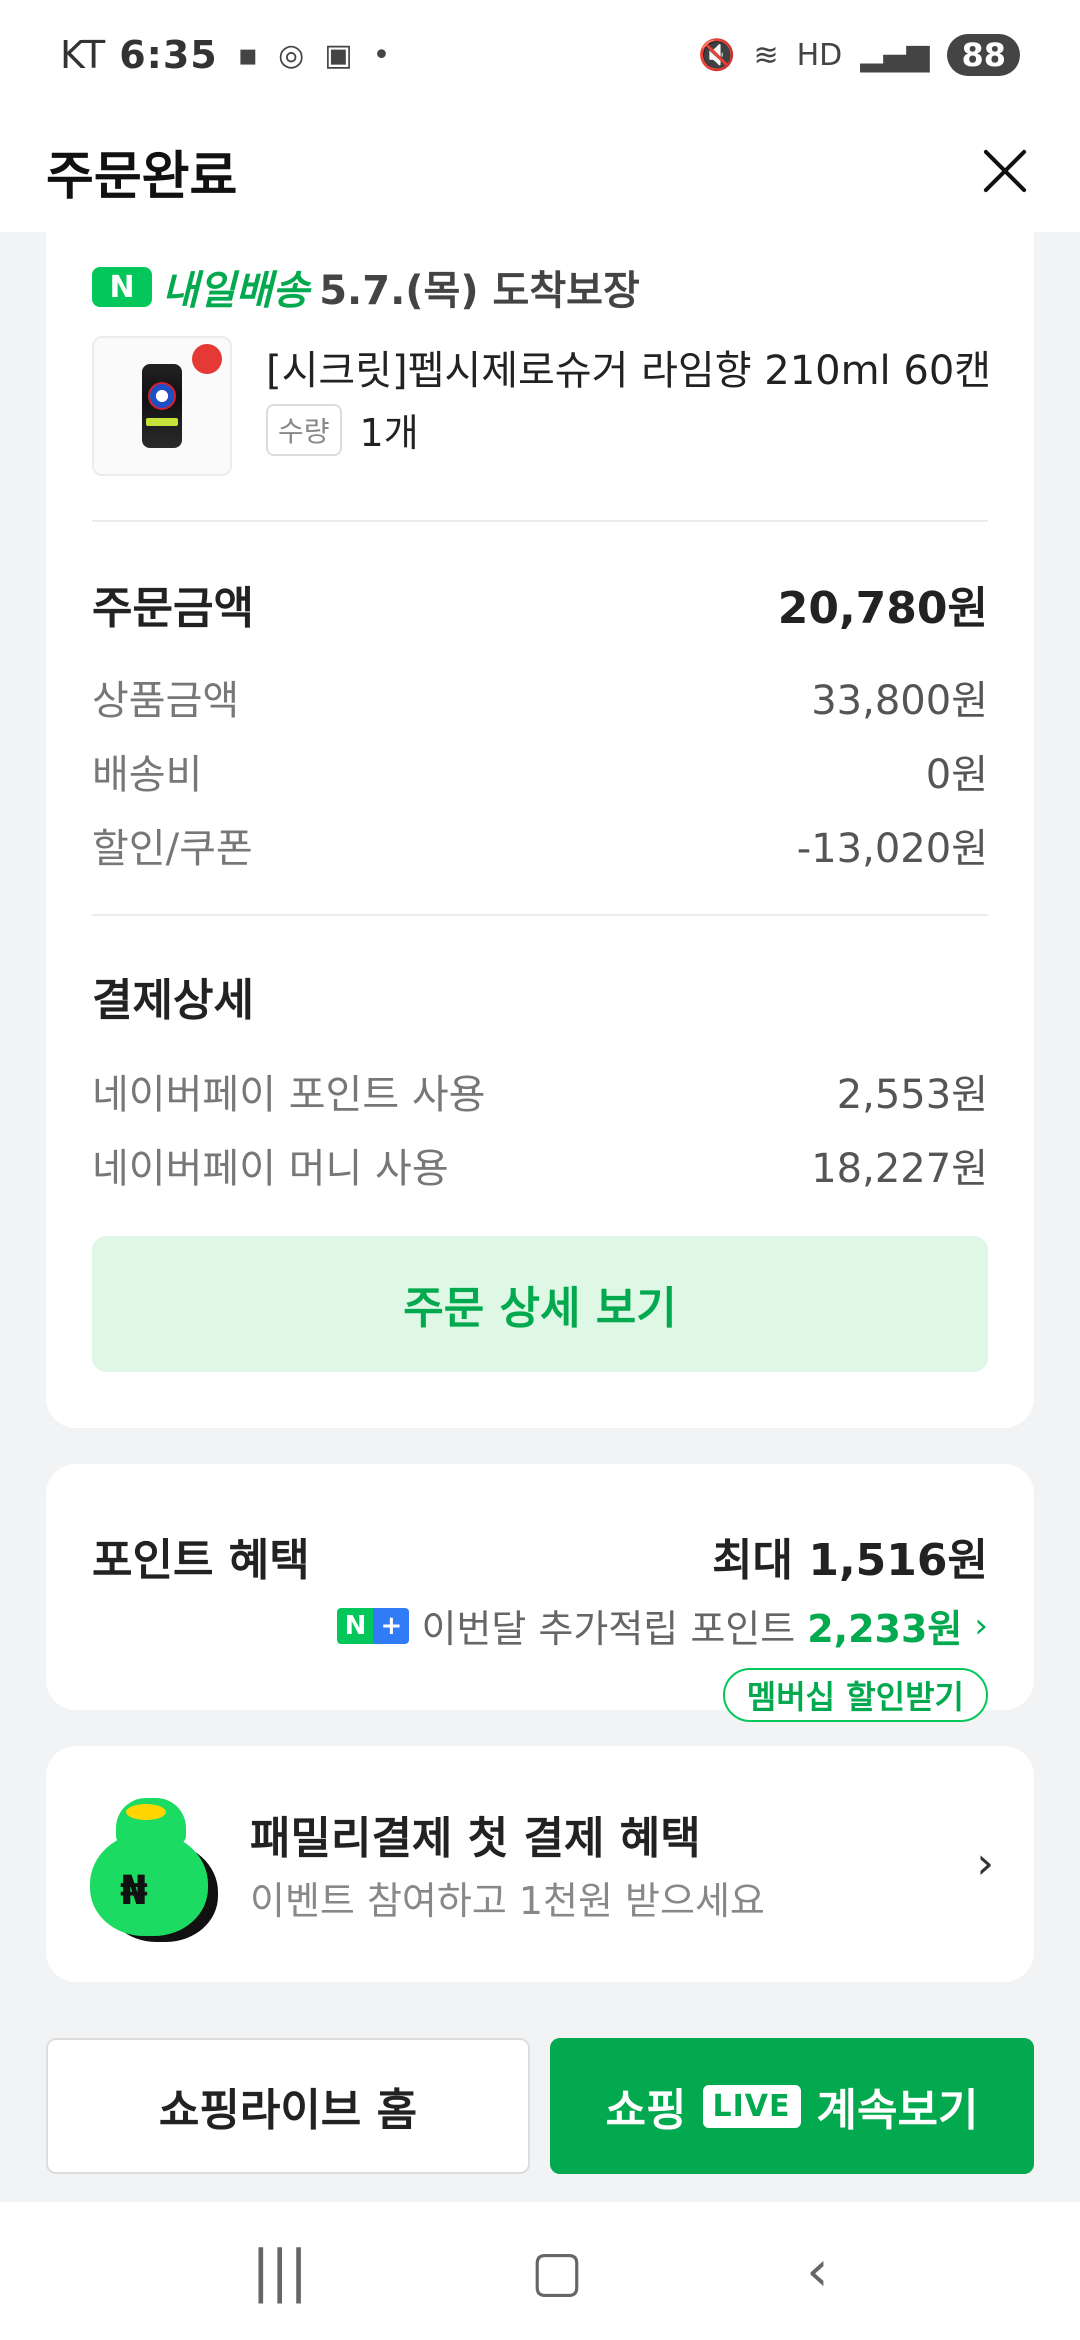  I want to click on product-item: [시크릿]펩시제로슈거 라임향 210ml 60캔 수량 1개, so click(542, 406).